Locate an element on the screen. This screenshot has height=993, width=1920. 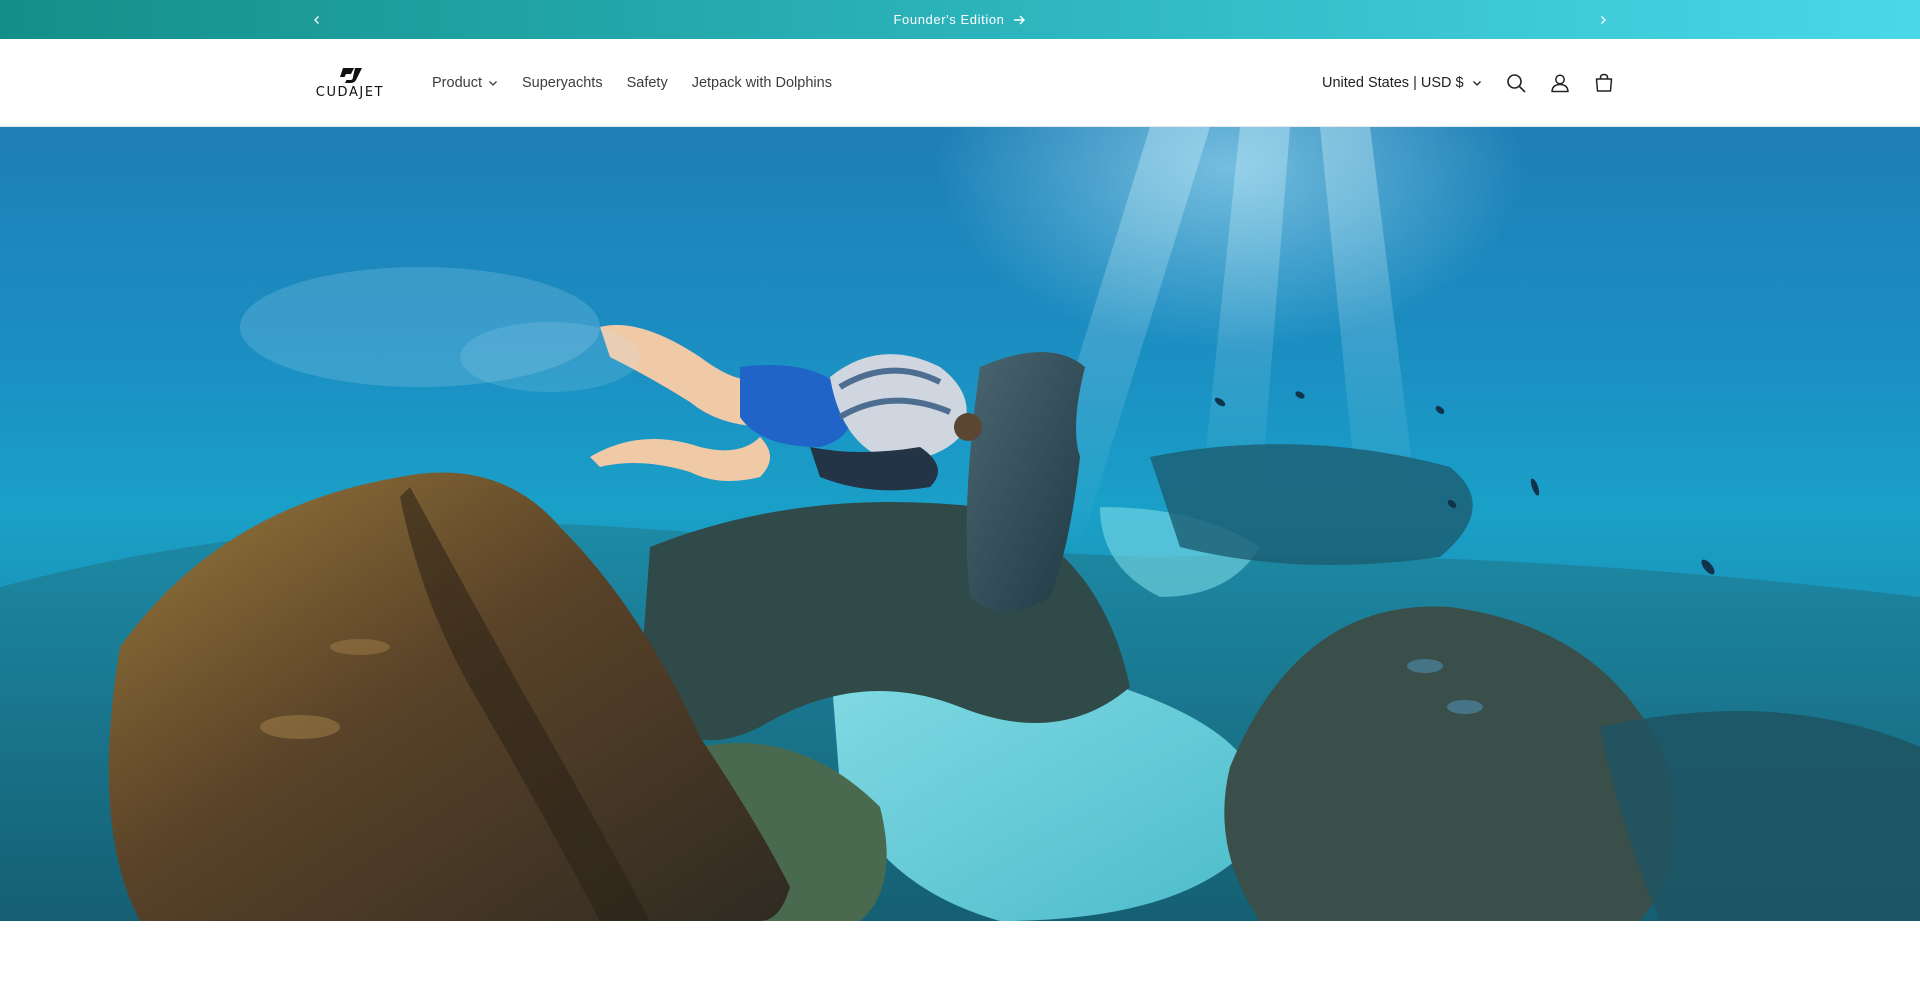
country-currency-selector: United States | USD $ is located at coordinates (1402, 83).